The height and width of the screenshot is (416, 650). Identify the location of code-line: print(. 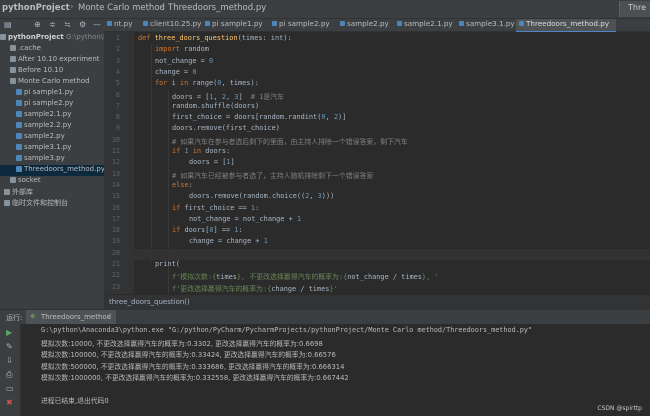
(159, 264).